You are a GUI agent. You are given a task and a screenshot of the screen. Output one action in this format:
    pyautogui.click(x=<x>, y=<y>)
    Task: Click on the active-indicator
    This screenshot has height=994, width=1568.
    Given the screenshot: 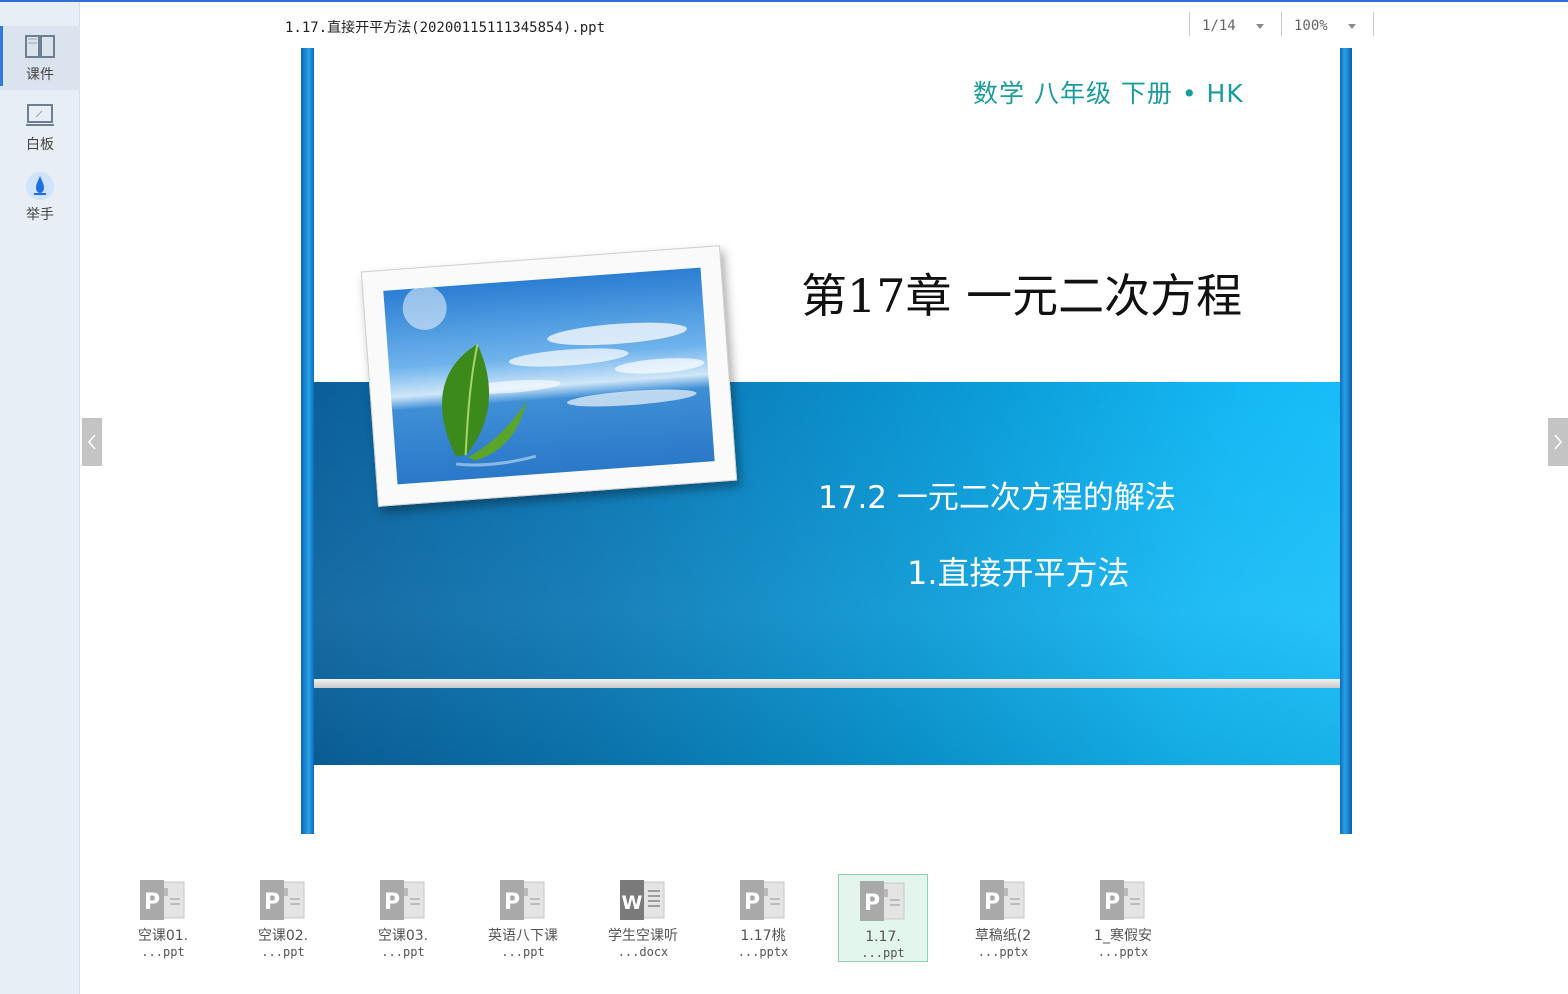 What is the action you would take?
    pyautogui.click(x=1, y=56)
    